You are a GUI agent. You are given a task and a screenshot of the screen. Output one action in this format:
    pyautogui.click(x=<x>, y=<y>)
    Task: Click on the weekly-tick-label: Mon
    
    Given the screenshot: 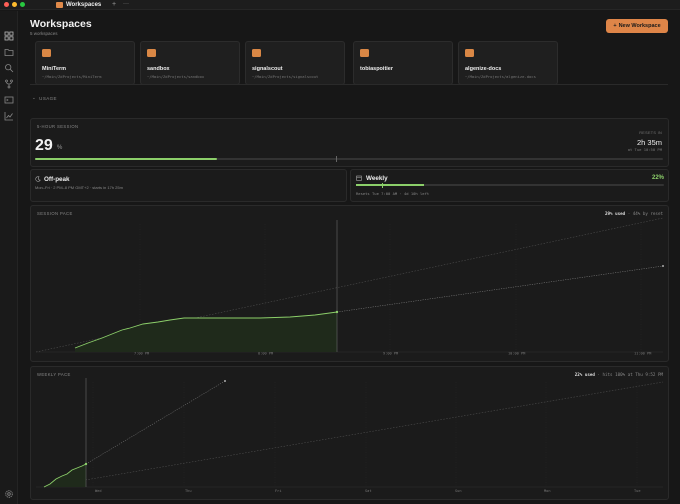 What is the action you would take?
    pyautogui.click(x=547, y=491)
    